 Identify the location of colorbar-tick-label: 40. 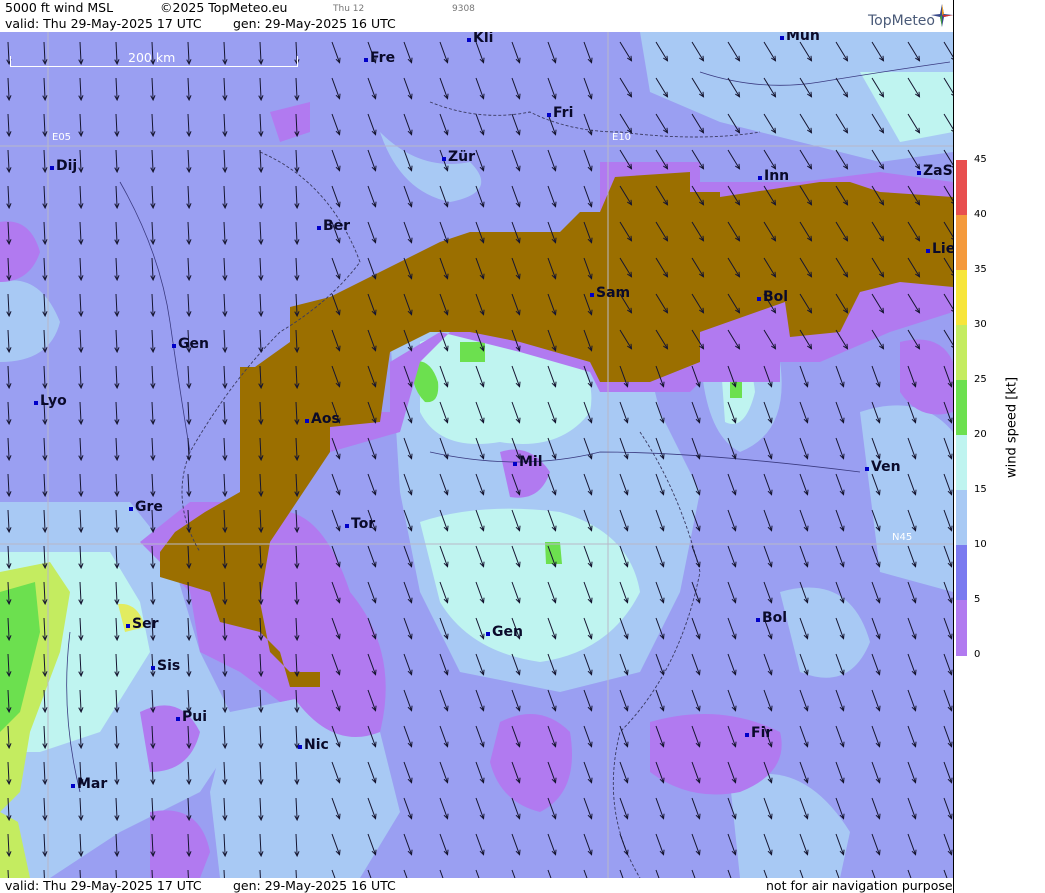
(980, 214).